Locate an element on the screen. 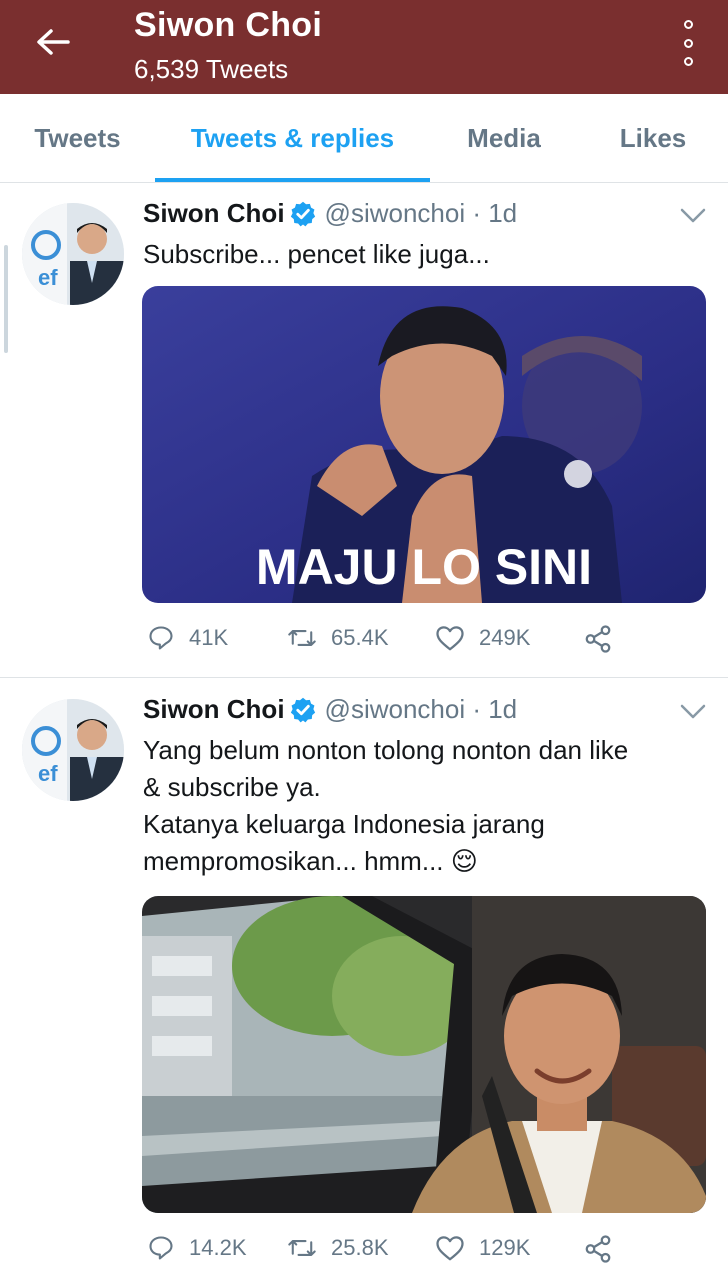 This screenshot has width=728, height=1280. media-caption: MAJU LO SINI is located at coordinates (424, 567).